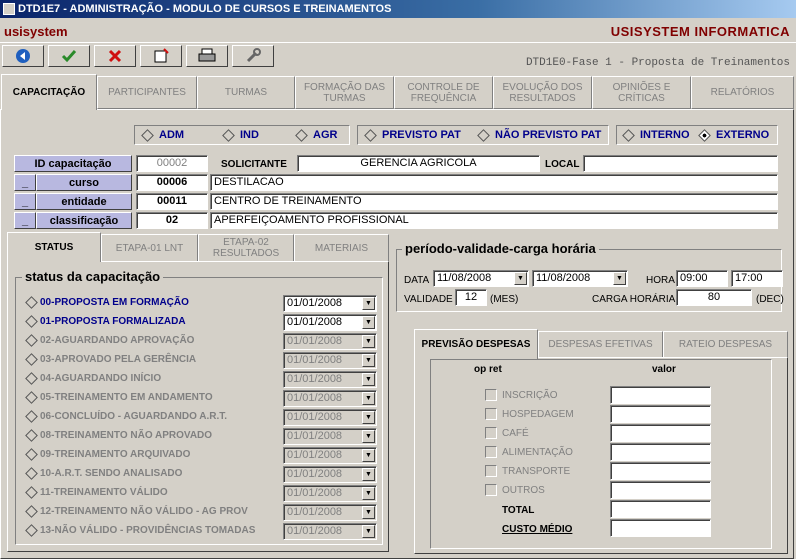  What do you see at coordinates (412, 135) in the screenshot?
I see `option-previsto-pat: PREVISTO PAT` at bounding box center [412, 135].